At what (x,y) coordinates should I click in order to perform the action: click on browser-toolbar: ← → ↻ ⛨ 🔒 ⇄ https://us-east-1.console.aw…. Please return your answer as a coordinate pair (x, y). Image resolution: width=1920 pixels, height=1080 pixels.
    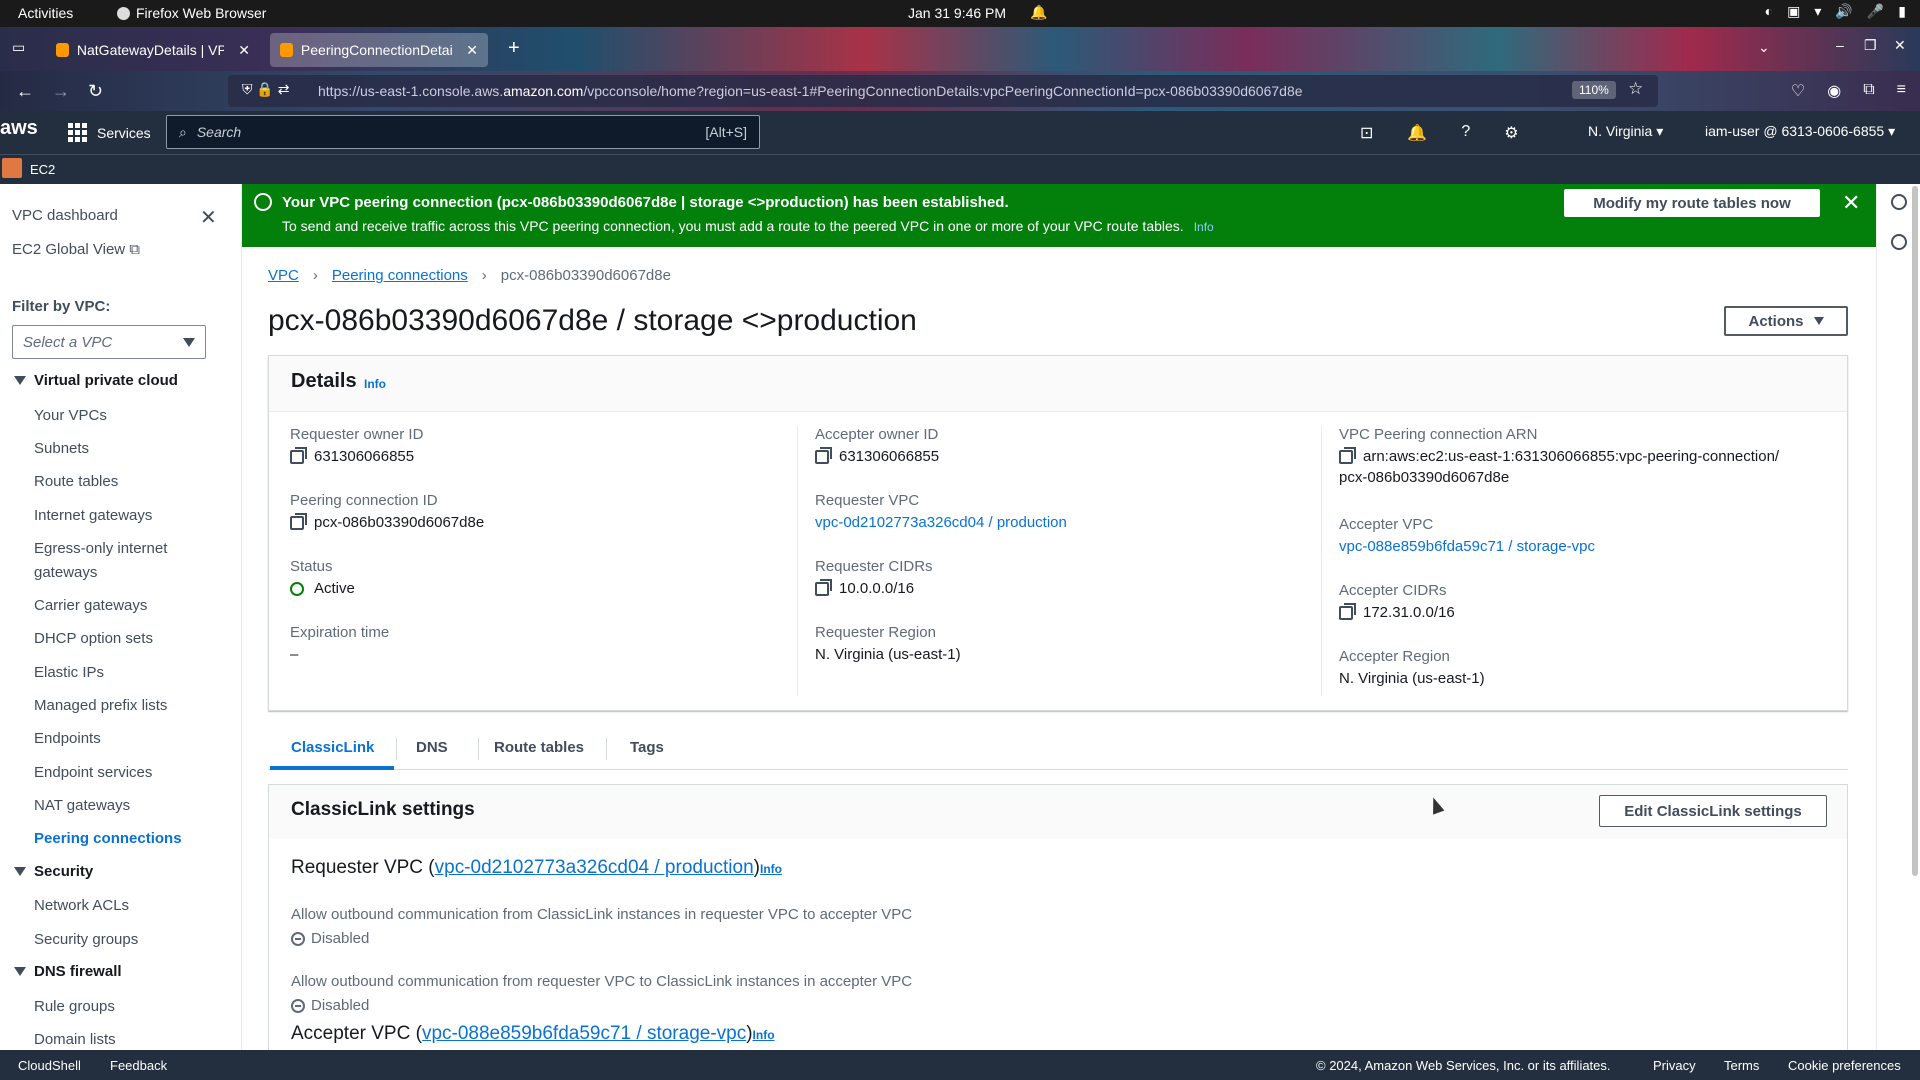
    Looking at the image, I should click on (960, 91).